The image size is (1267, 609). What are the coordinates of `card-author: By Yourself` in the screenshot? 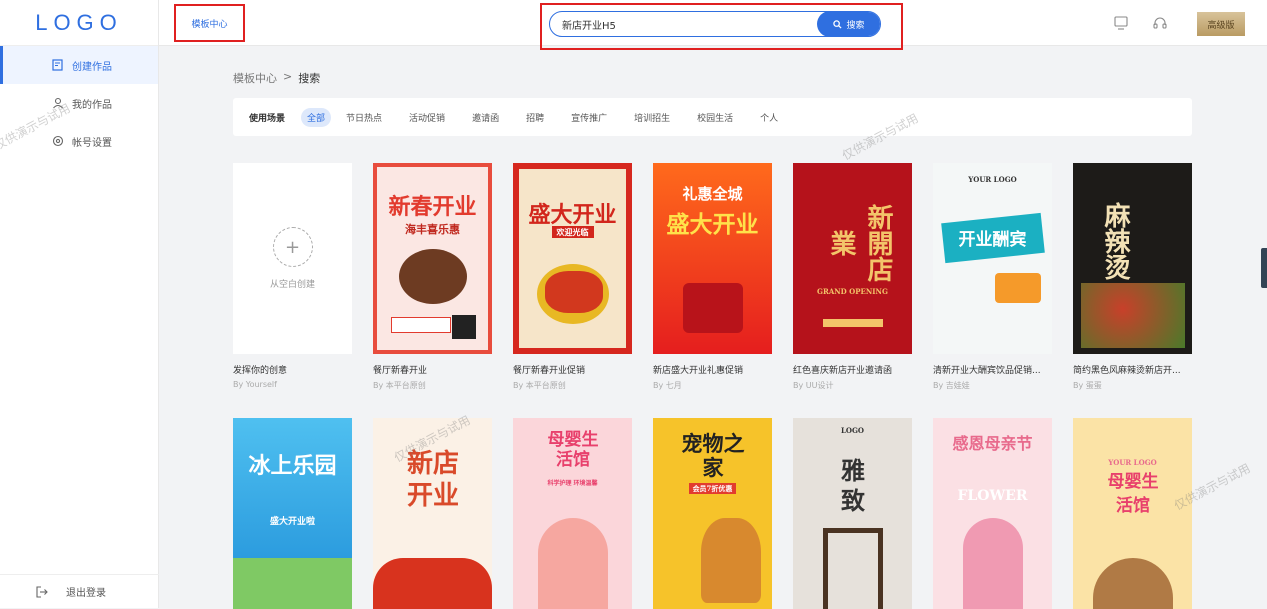 It's located at (255, 384).